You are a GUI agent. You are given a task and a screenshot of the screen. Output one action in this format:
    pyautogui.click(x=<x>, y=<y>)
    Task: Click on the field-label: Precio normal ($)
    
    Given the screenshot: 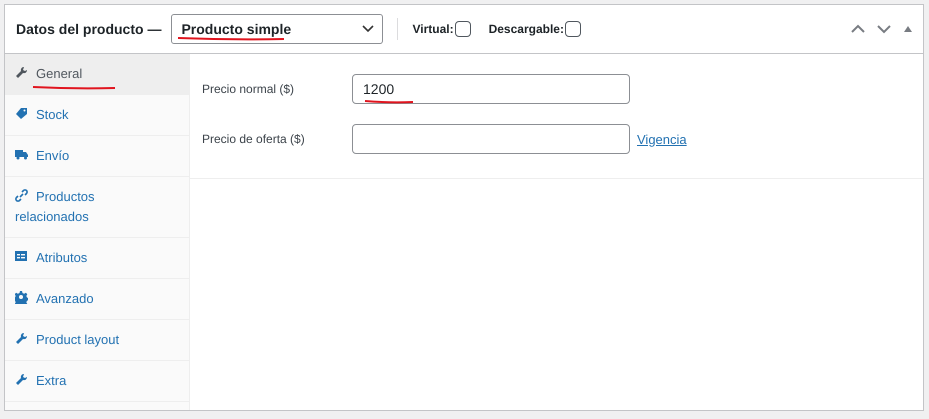 What is the action you would take?
    pyautogui.click(x=249, y=89)
    